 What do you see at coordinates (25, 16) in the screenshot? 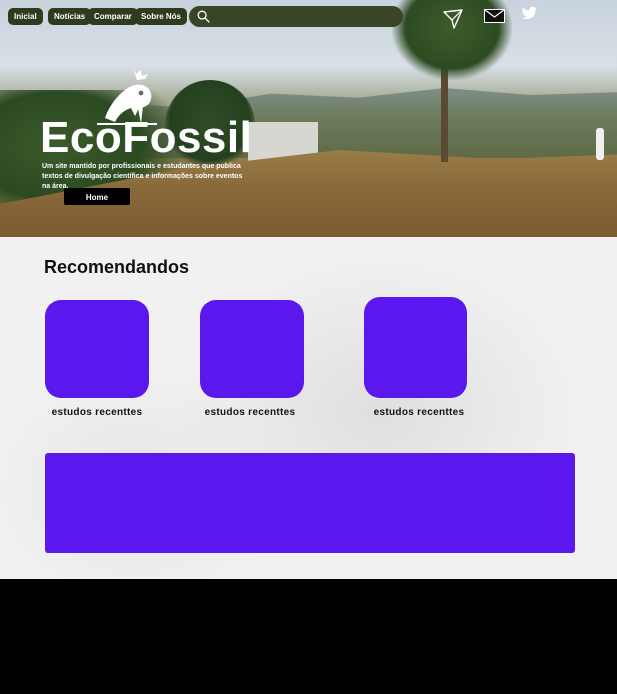
I see `nav-item-inicial: Inicial` at bounding box center [25, 16].